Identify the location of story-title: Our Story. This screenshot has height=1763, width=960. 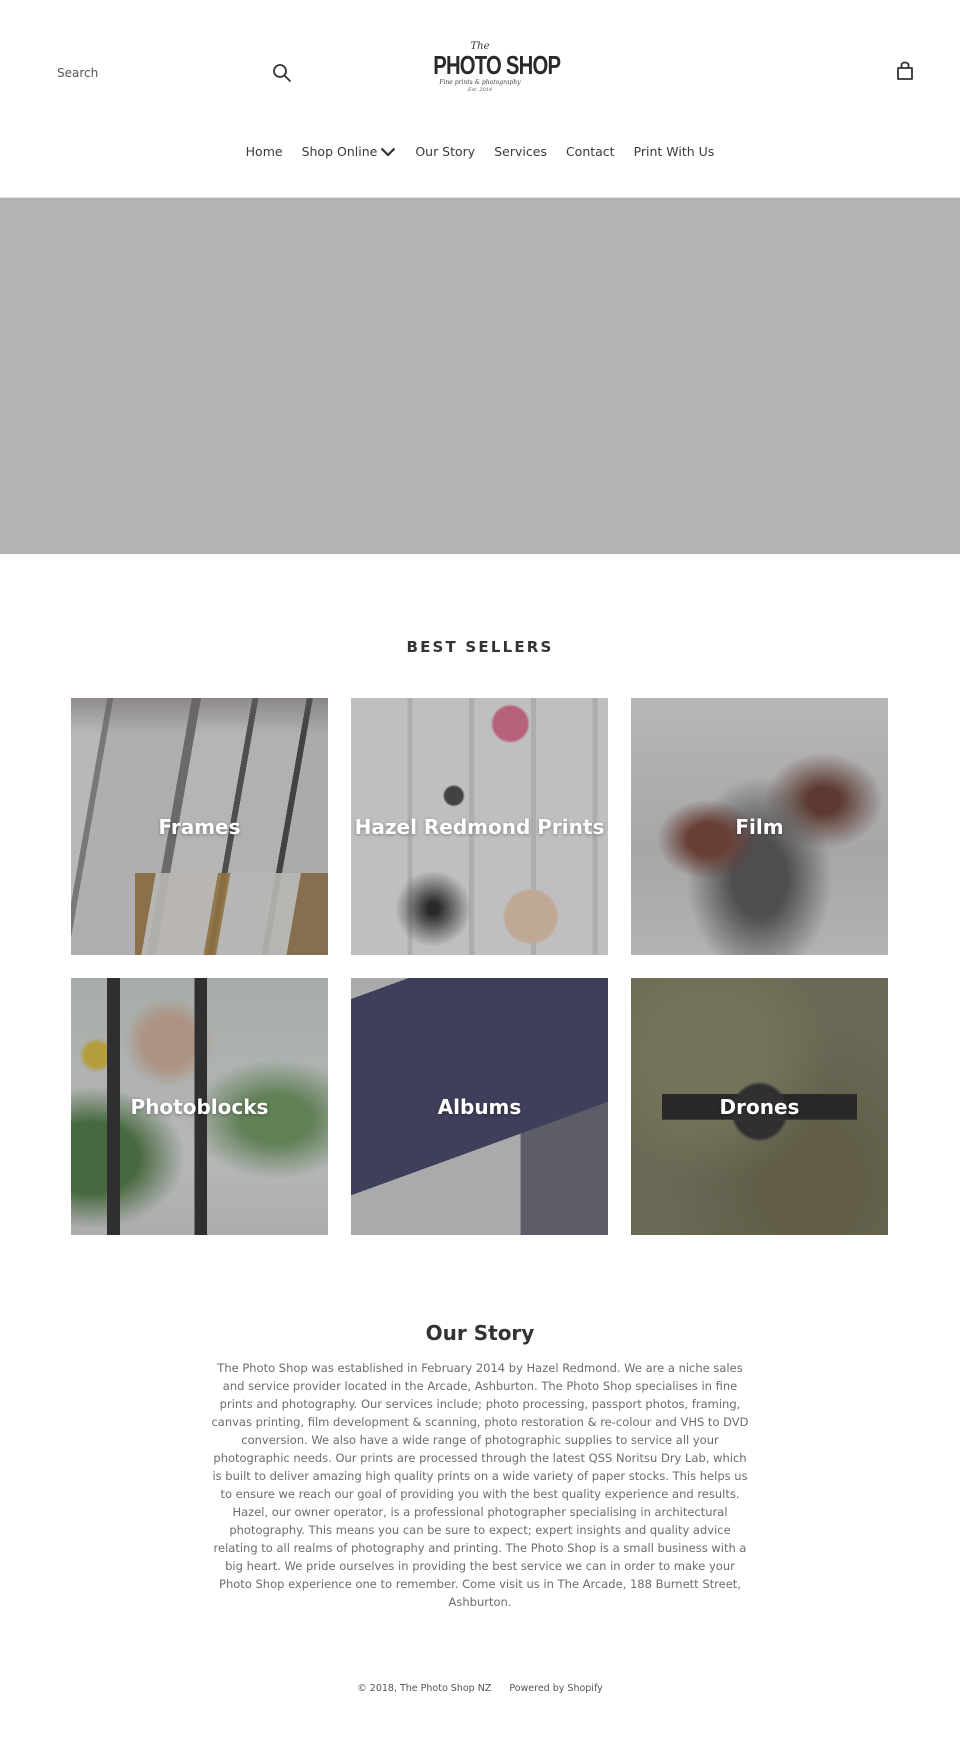
(480, 1333).